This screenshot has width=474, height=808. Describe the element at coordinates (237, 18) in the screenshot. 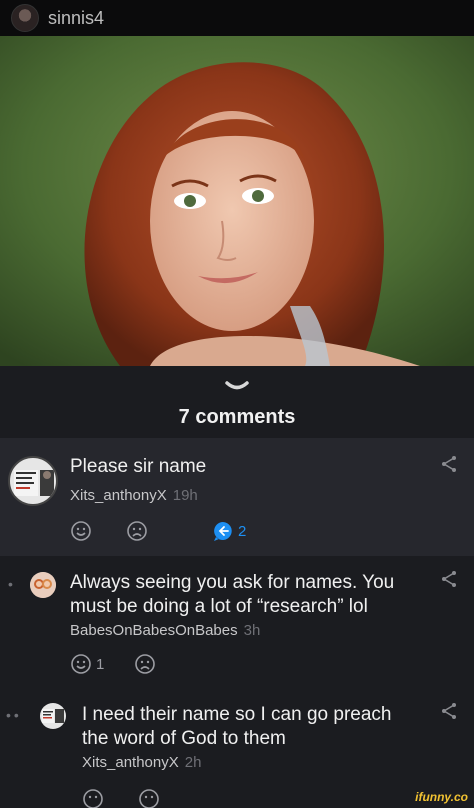

I see `post-header: sinnis4` at that location.